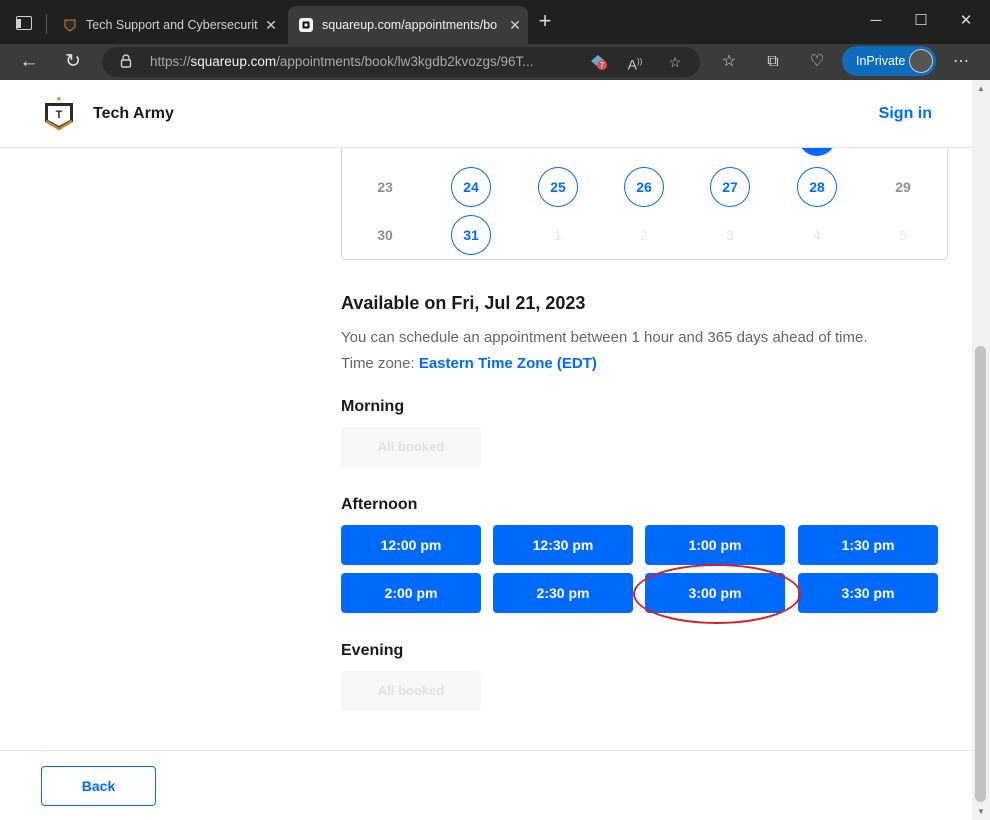 The image size is (990, 820). Describe the element at coordinates (961, 62) in the screenshot. I see `more-options-icon: ⋯` at that location.